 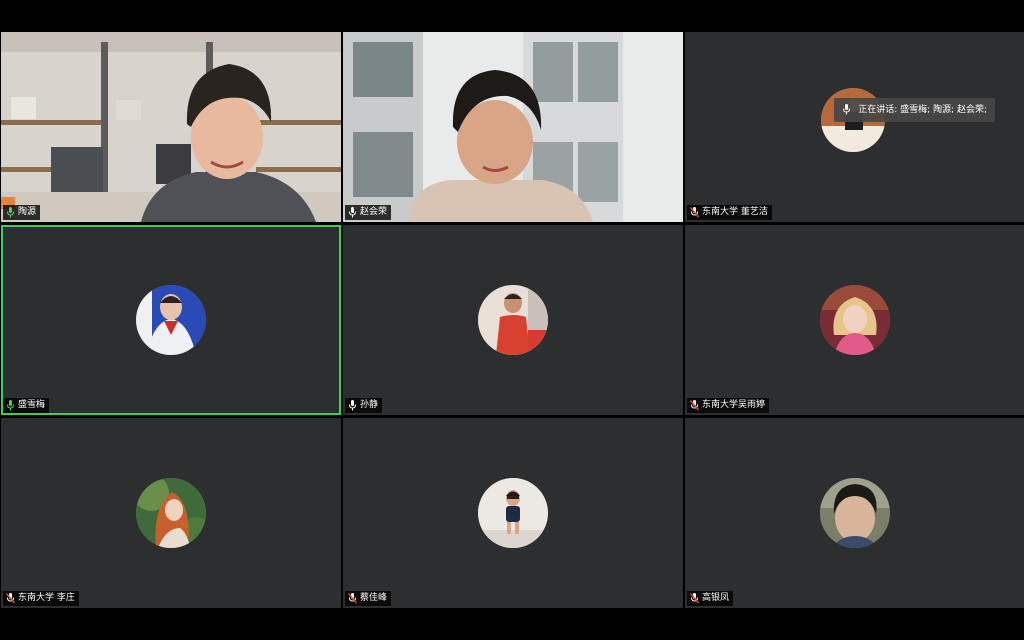 I want to click on participant-tile-gaoyinfeng: 高银凤, so click(x=854, y=513).